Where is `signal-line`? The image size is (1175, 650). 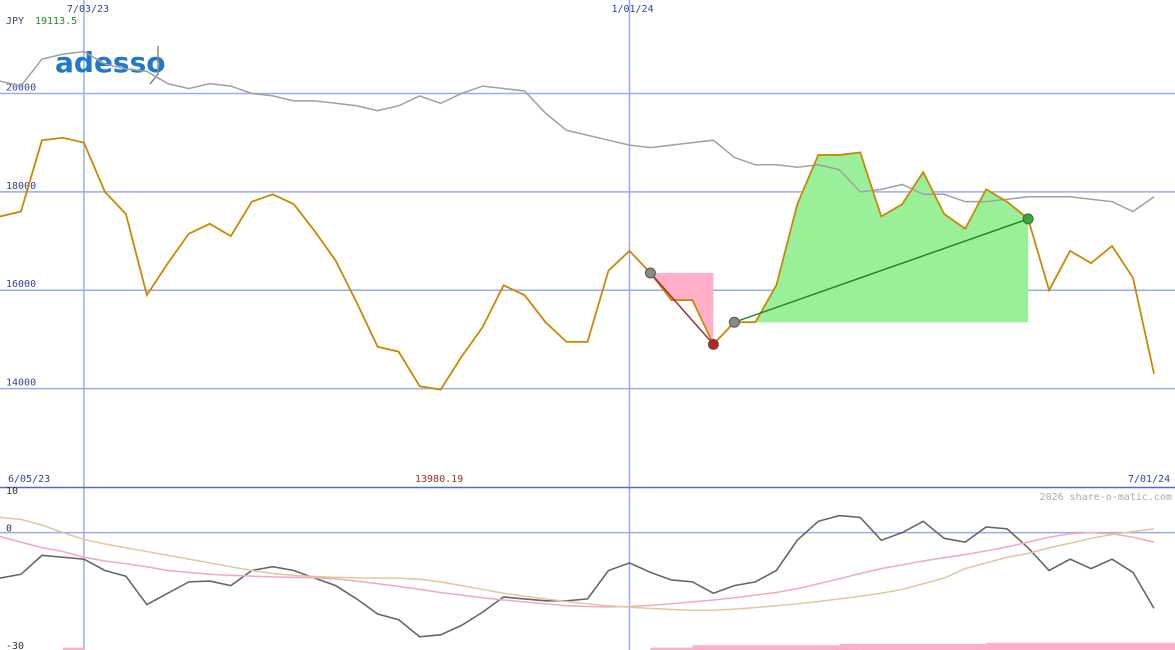 signal-line is located at coordinates (577, 569).